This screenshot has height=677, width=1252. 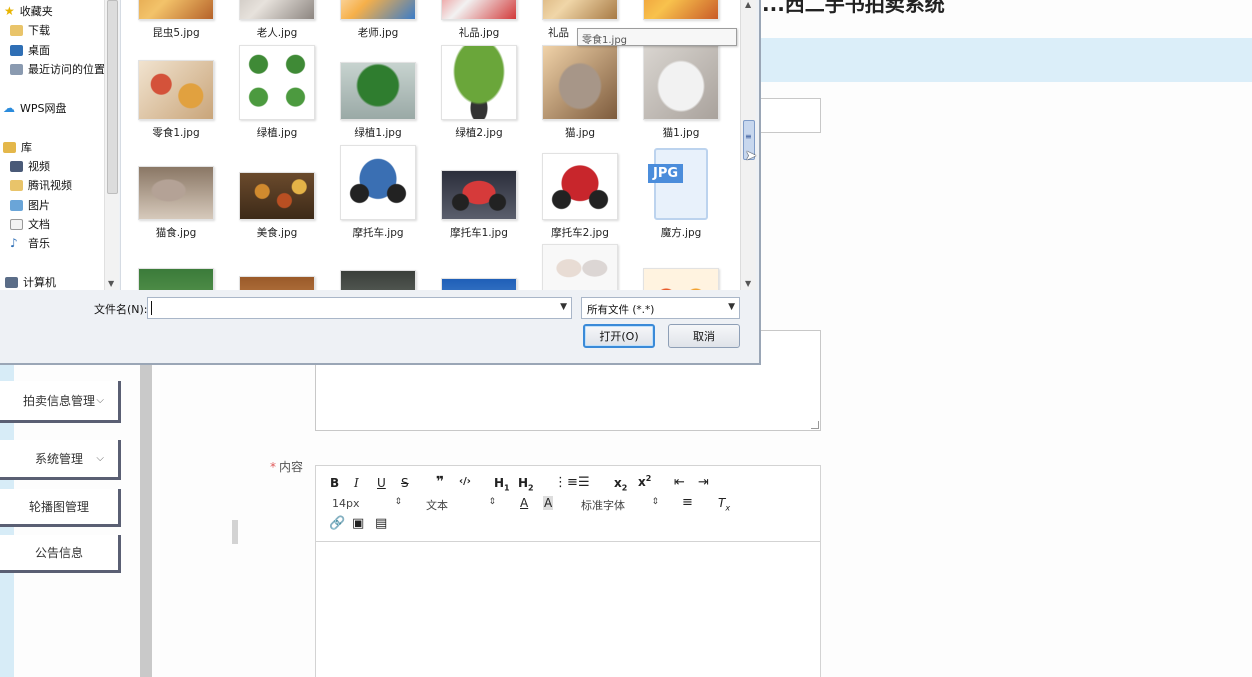 I want to click on filename-input: ▼, so click(x=359, y=308).